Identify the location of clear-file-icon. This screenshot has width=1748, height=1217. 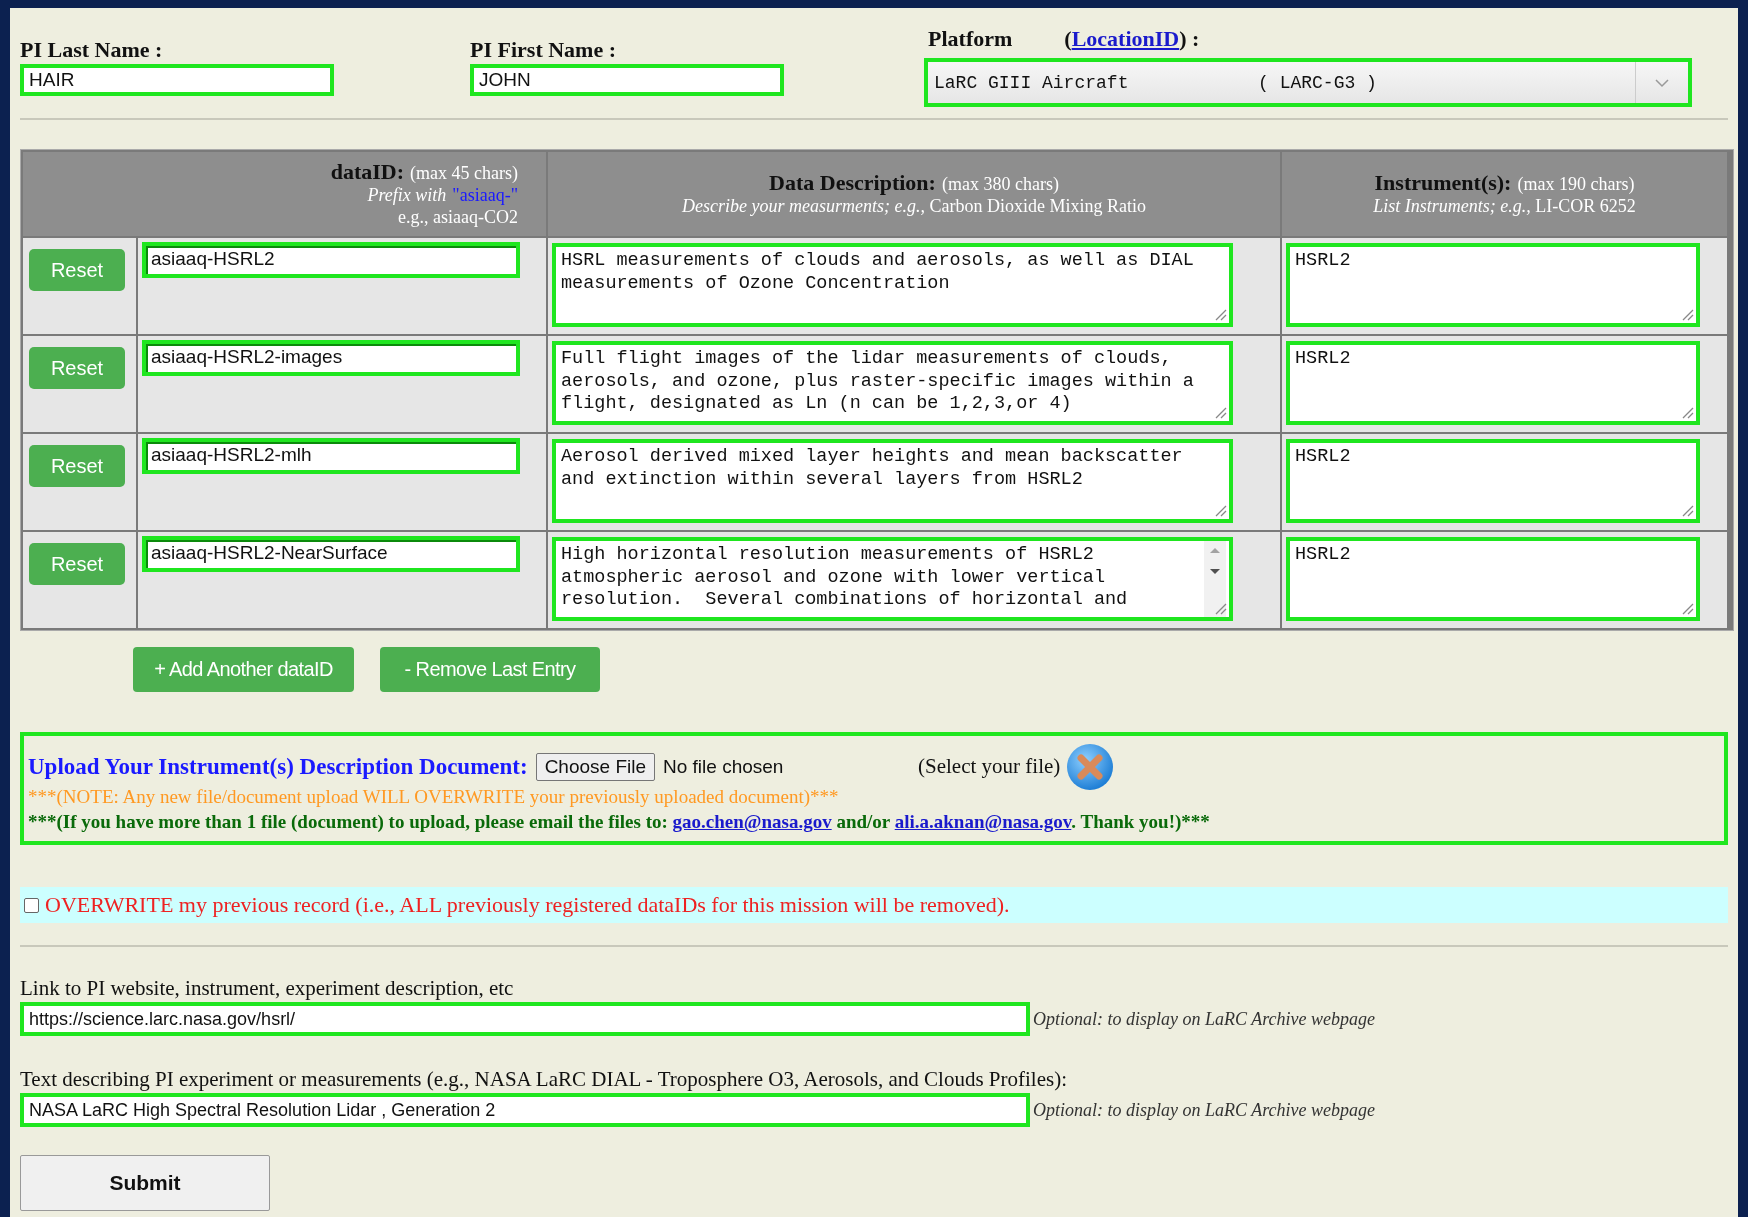
(1090, 766).